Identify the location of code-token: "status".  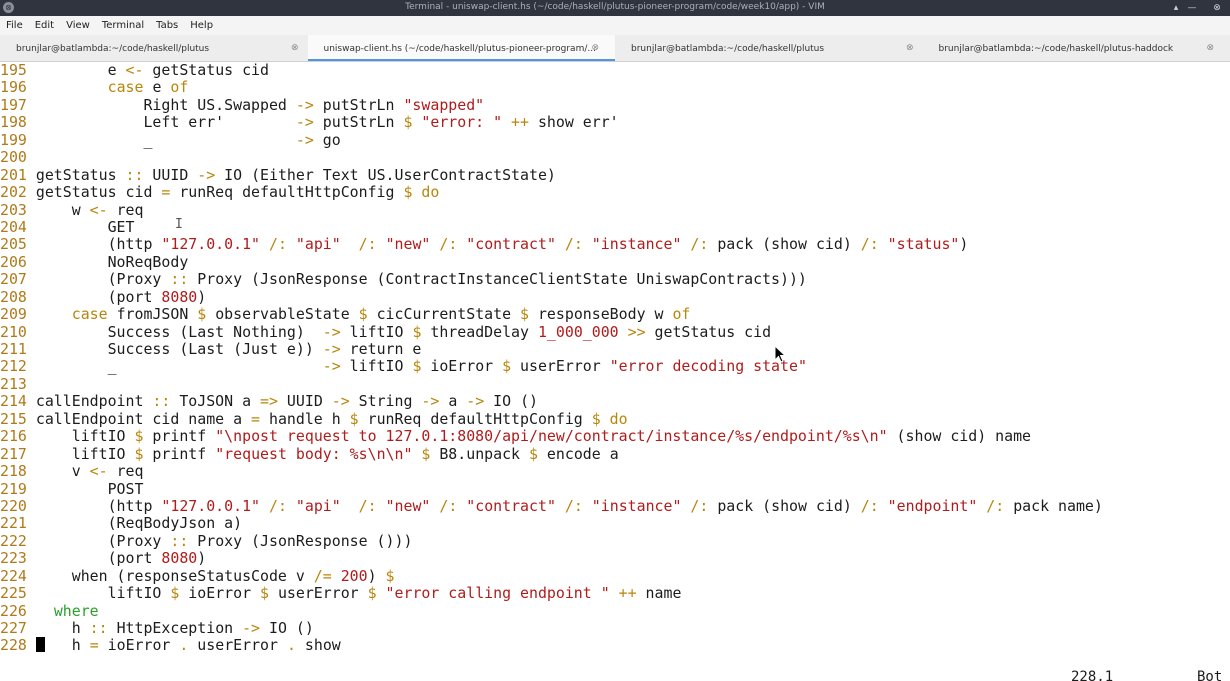
(923, 244).